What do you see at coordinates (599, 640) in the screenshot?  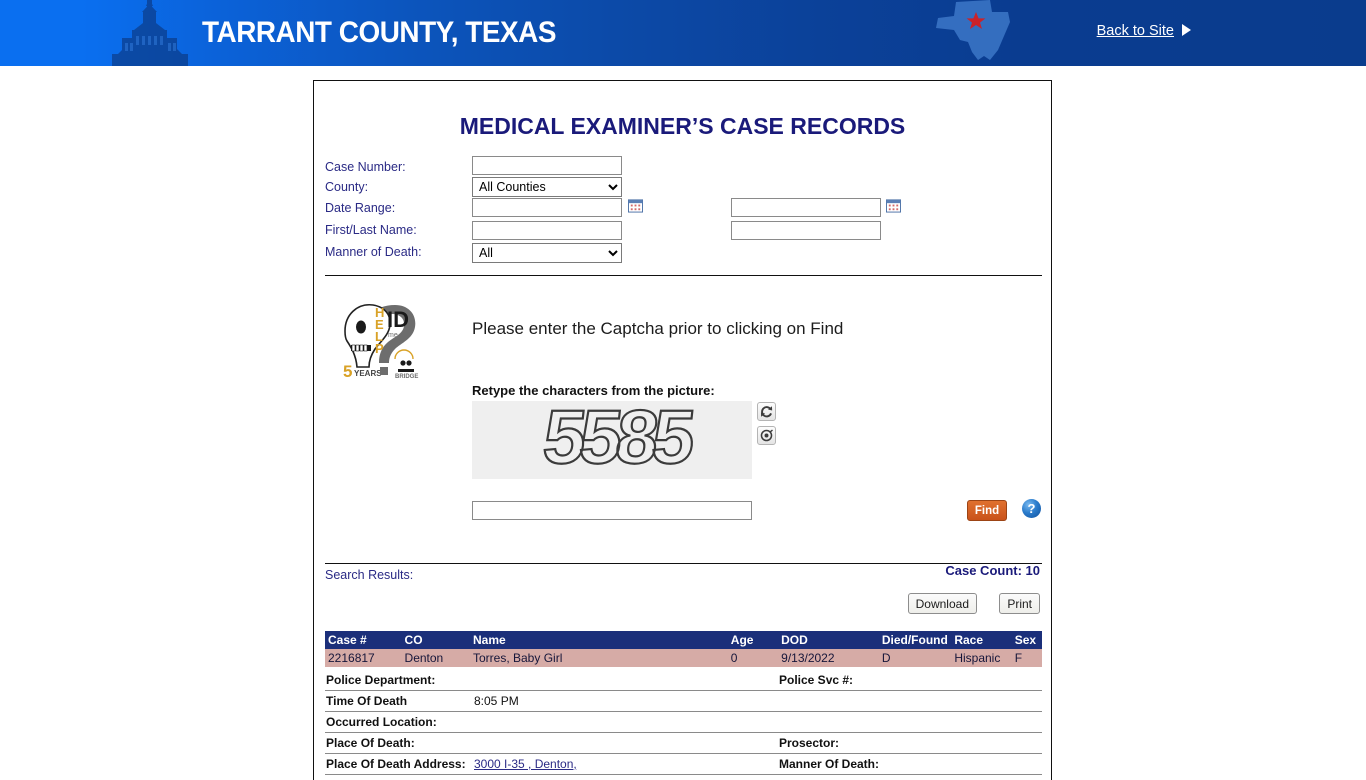 I see `col-name: Name` at bounding box center [599, 640].